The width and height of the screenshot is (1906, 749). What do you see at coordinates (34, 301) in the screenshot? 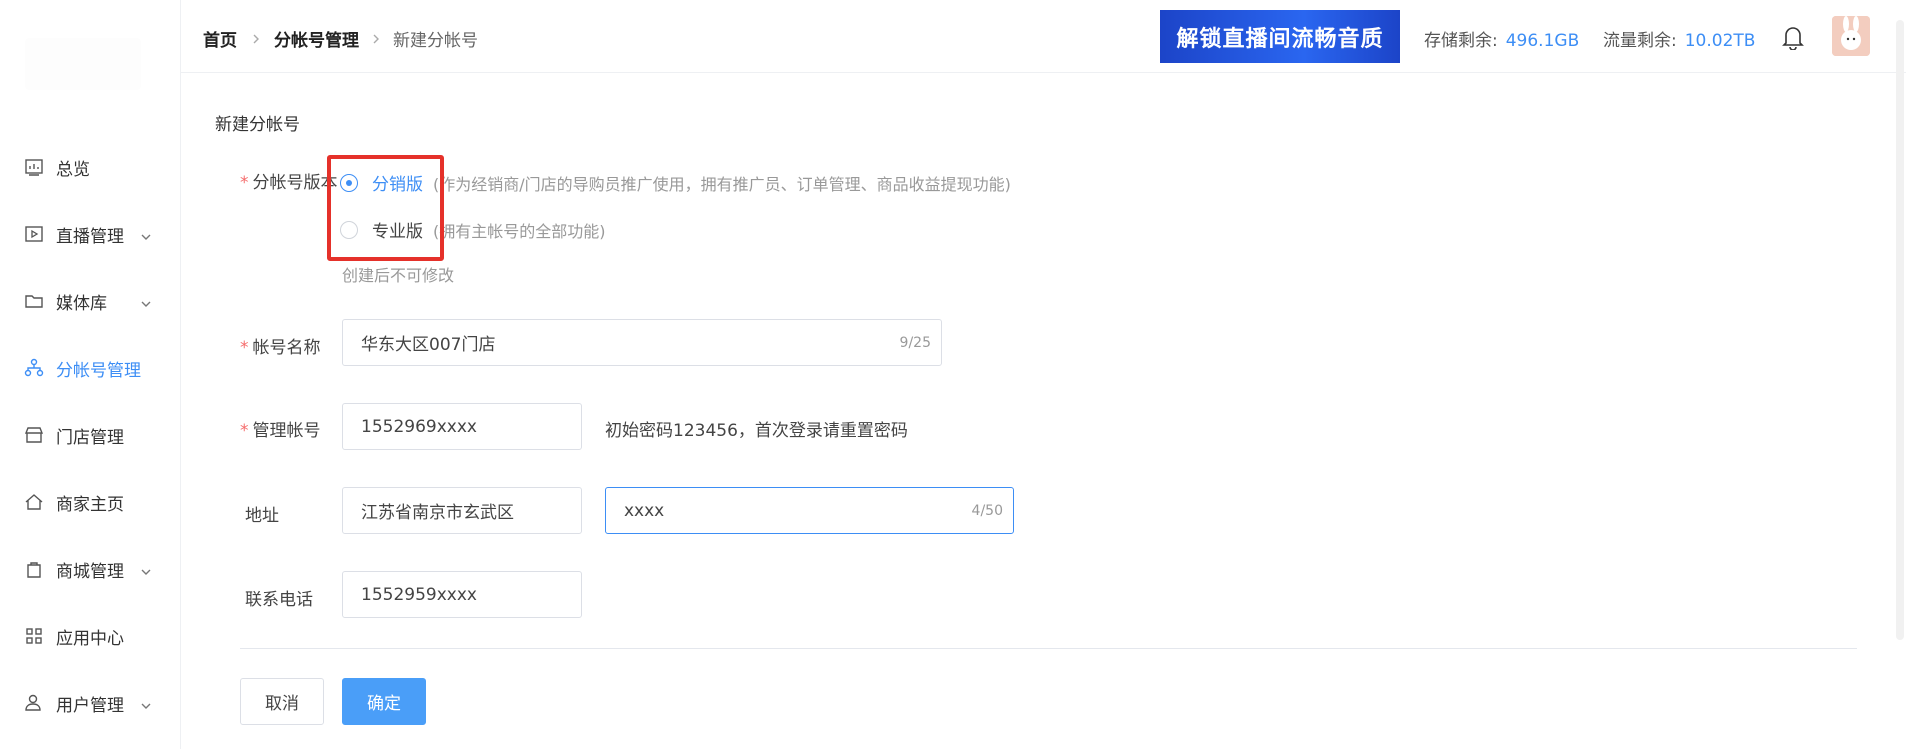
I see `folder-icon` at bounding box center [34, 301].